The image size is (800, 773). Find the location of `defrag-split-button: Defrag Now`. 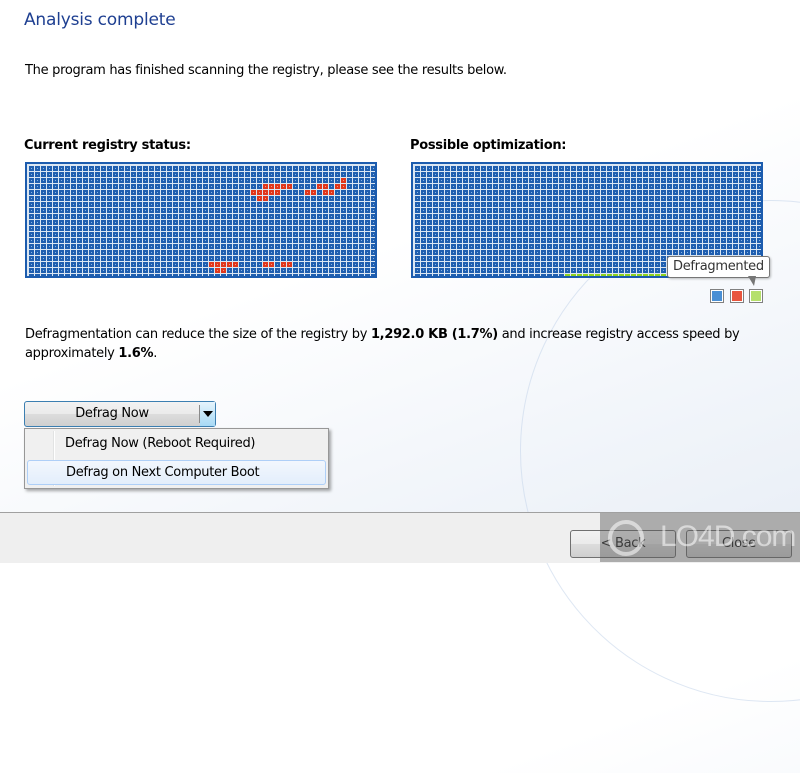

defrag-split-button: Defrag Now is located at coordinates (120, 414).